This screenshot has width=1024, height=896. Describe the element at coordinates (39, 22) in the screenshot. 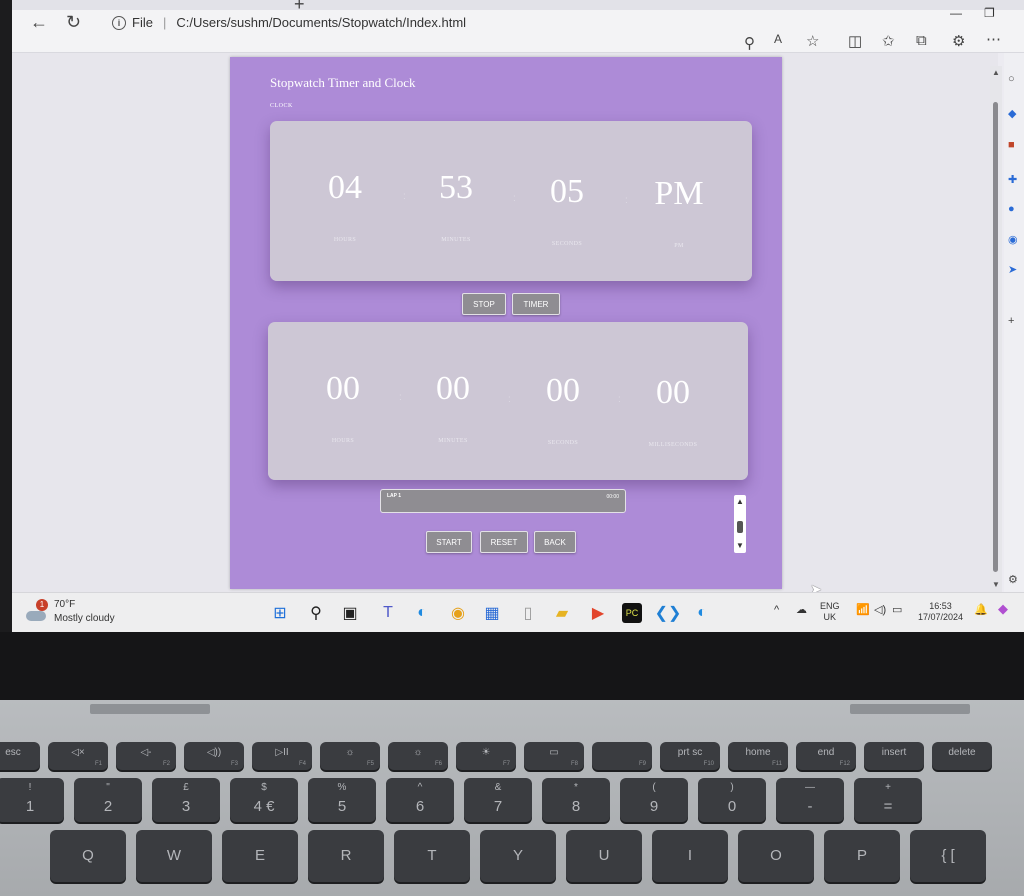

I see `back-arrow-icon: ←` at that location.